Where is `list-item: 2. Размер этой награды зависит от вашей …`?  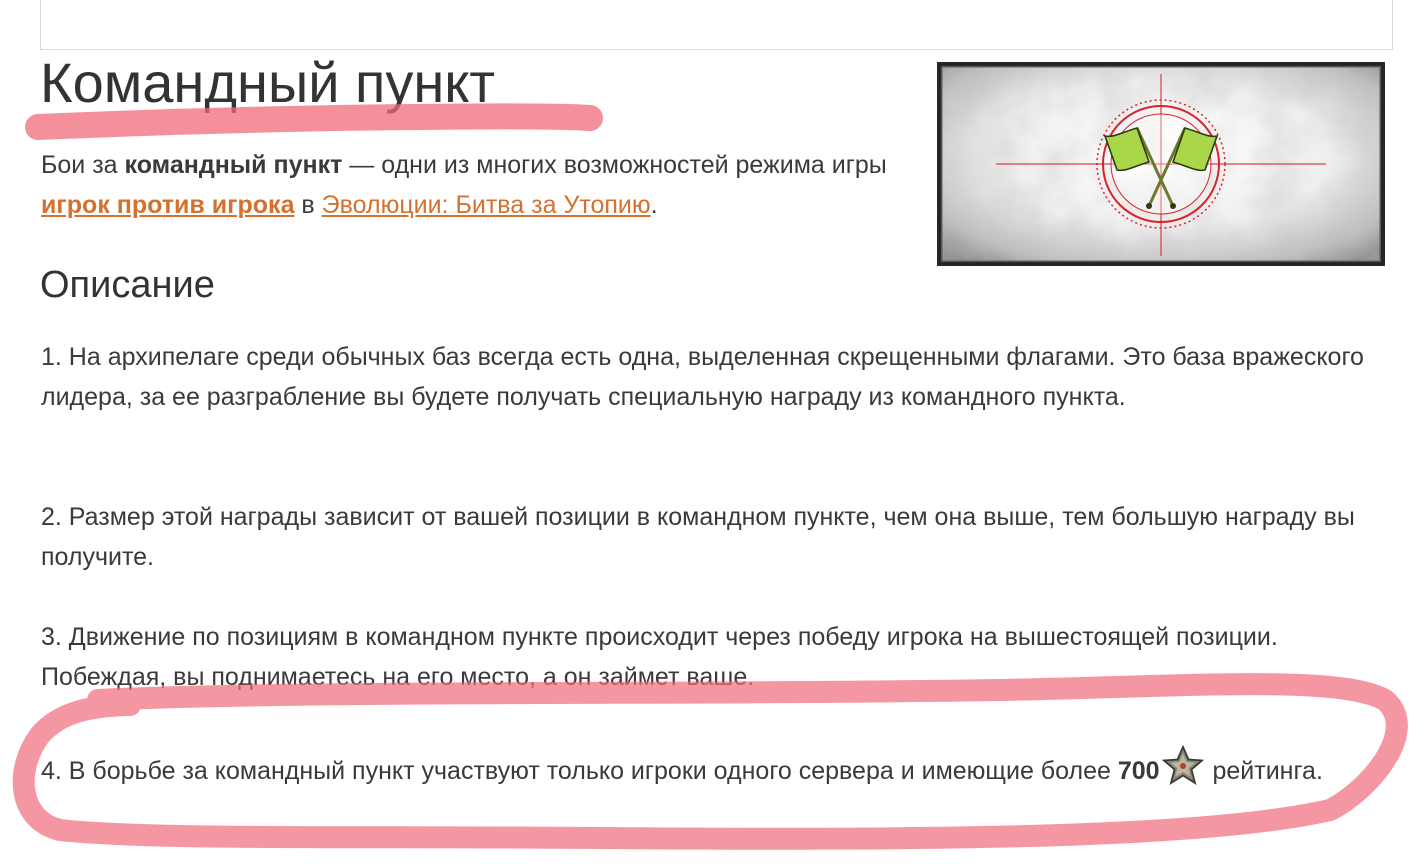 list-item: 2. Размер этой награды зависит от вашей … is located at coordinates (698, 537).